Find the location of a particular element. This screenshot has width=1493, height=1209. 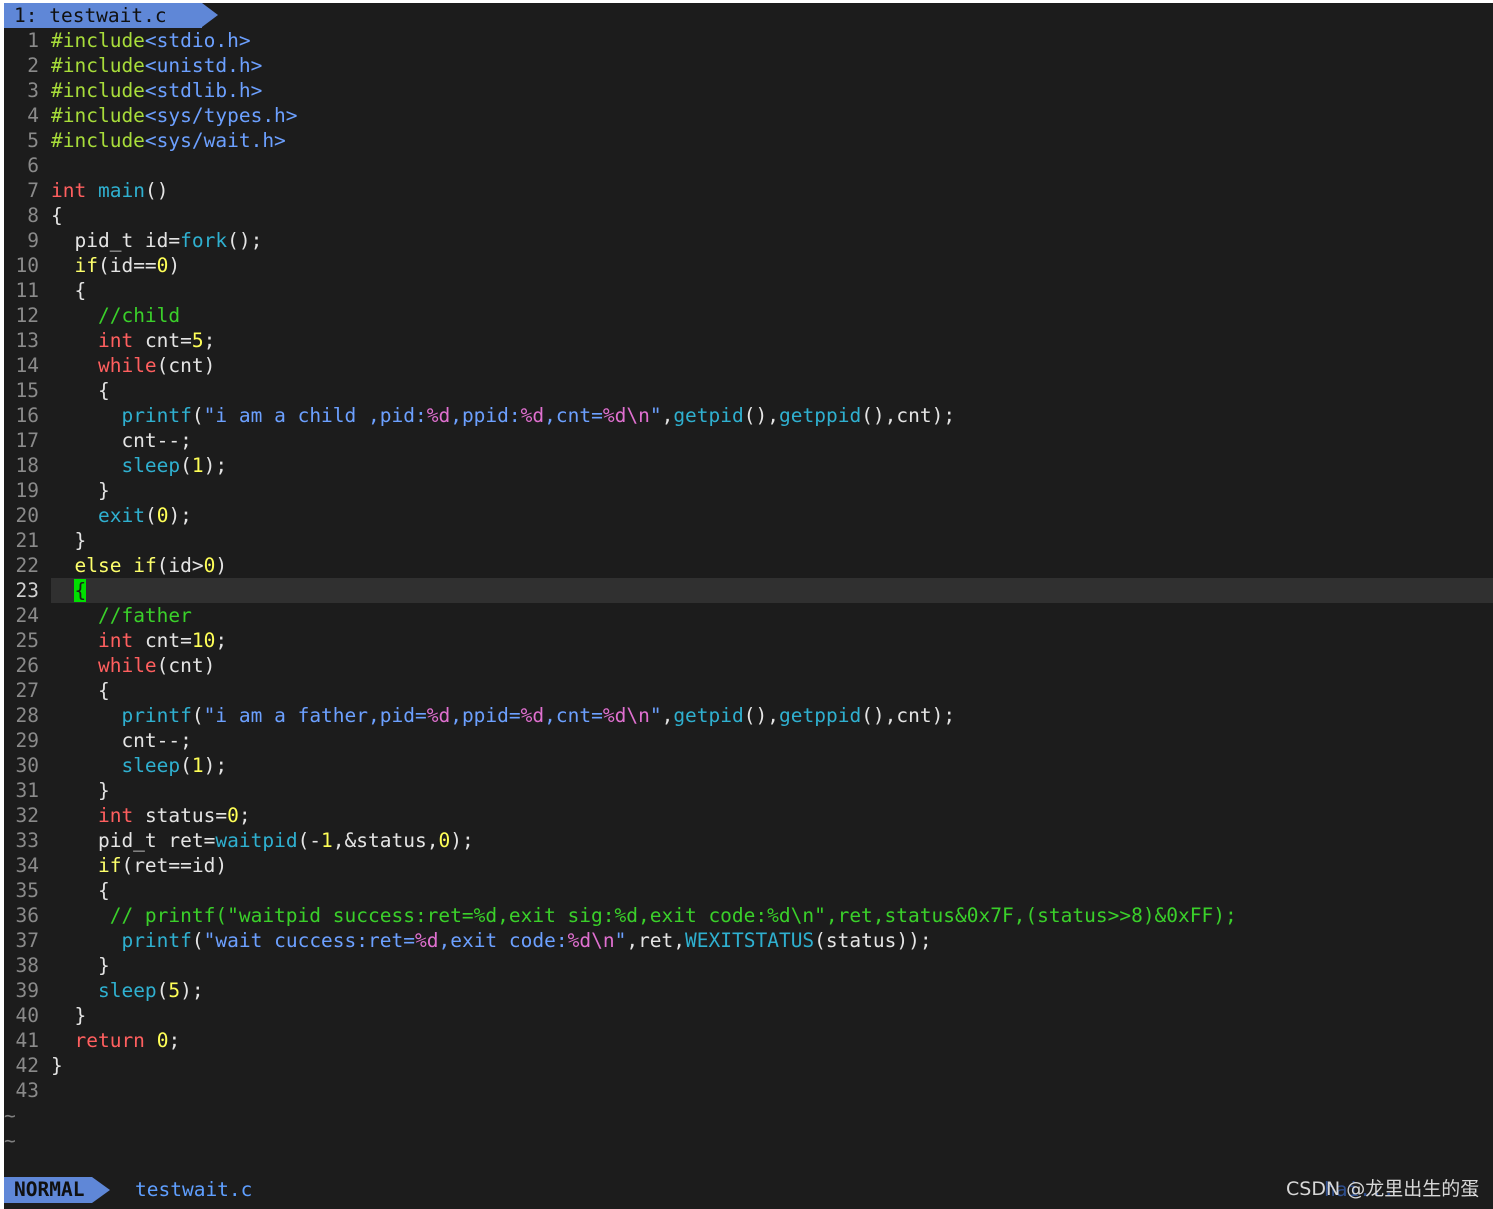

code-line: 13 int cnt=5; is located at coordinates (748, 340).